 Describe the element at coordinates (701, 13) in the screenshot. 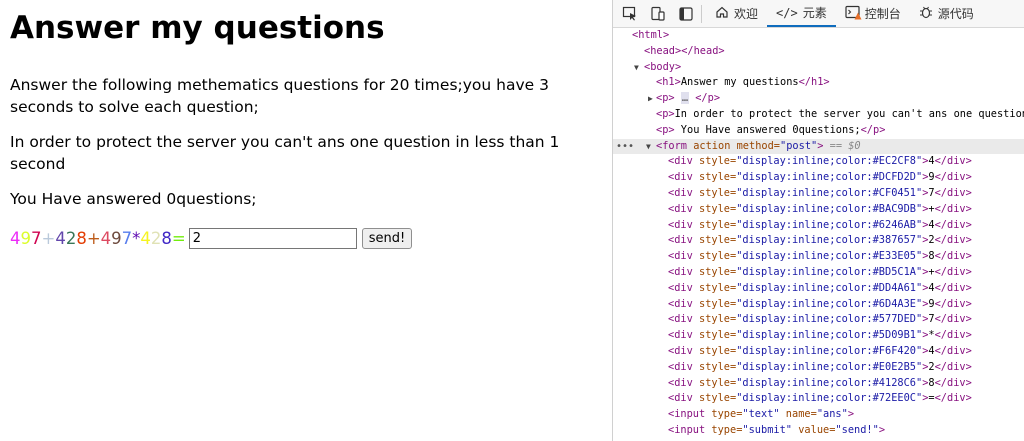

I see `toolbar-separator` at that location.